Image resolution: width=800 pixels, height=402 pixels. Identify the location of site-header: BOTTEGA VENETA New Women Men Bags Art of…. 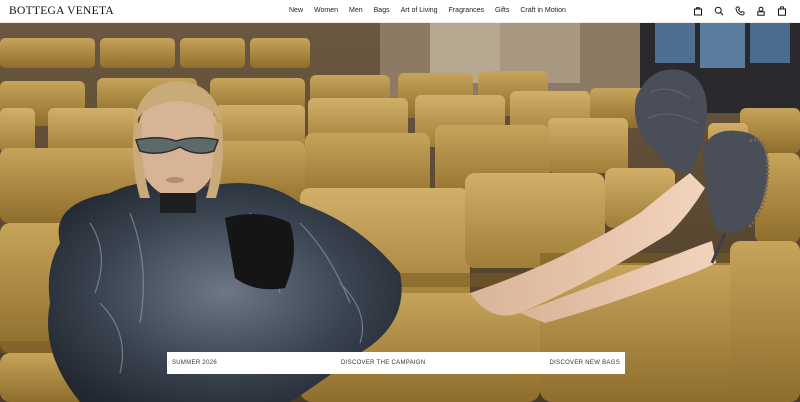
(400, 11).